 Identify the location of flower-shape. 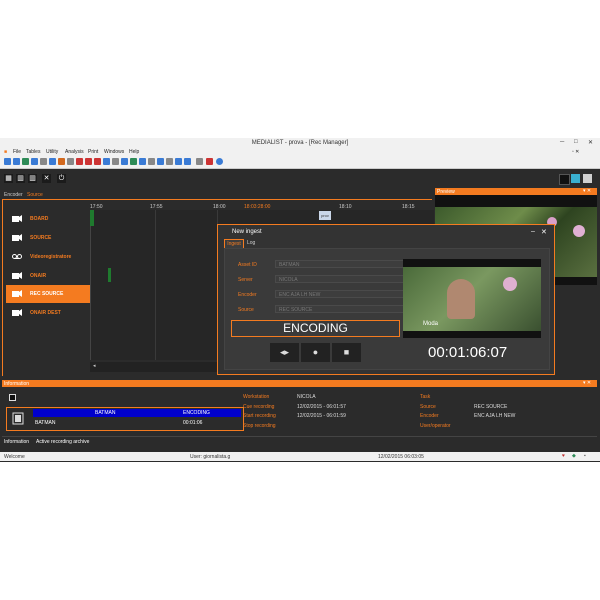
(579, 231).